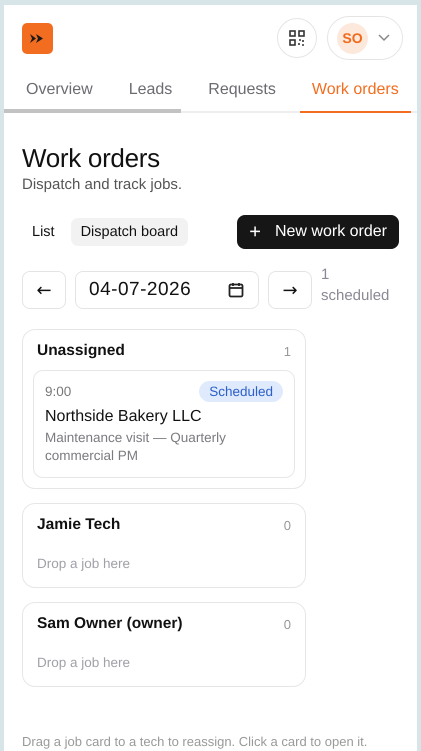 This screenshot has width=421, height=751. I want to click on column-name: Unassigned, so click(81, 351).